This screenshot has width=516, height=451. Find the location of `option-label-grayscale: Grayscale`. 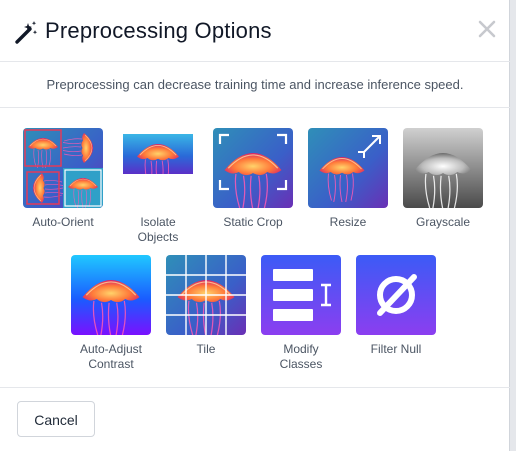

option-label-grayscale: Grayscale is located at coordinates (443, 222).